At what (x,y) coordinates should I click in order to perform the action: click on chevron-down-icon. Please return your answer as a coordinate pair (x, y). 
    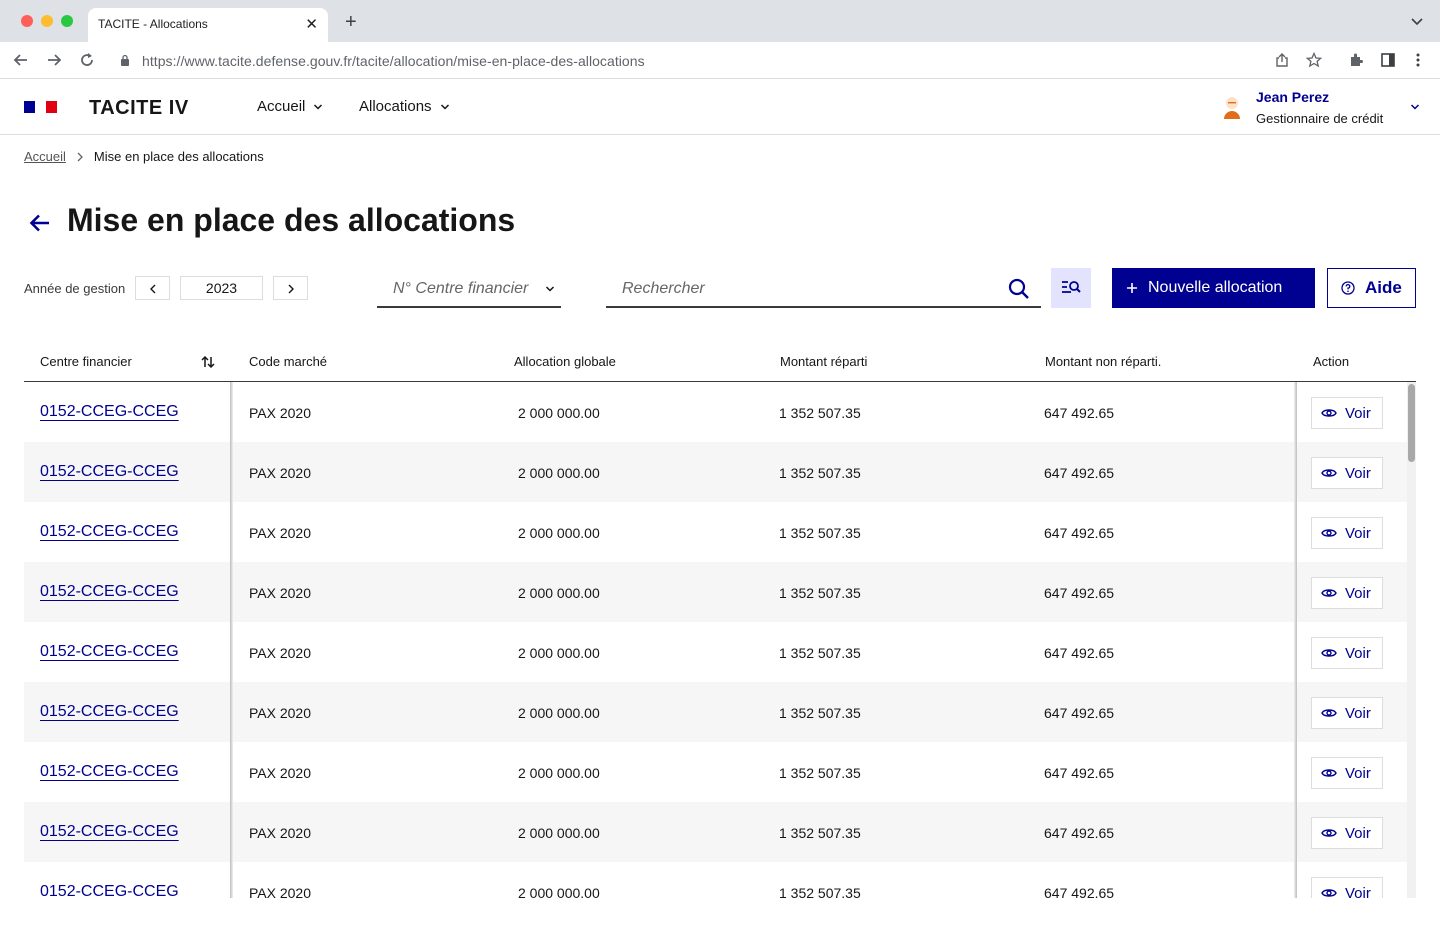
    Looking at the image, I should click on (444, 106).